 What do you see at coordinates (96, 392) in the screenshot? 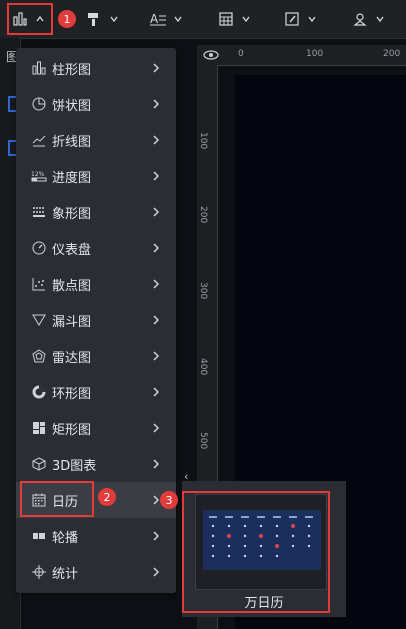
I see `menu-item-ring-chart: 环形图` at bounding box center [96, 392].